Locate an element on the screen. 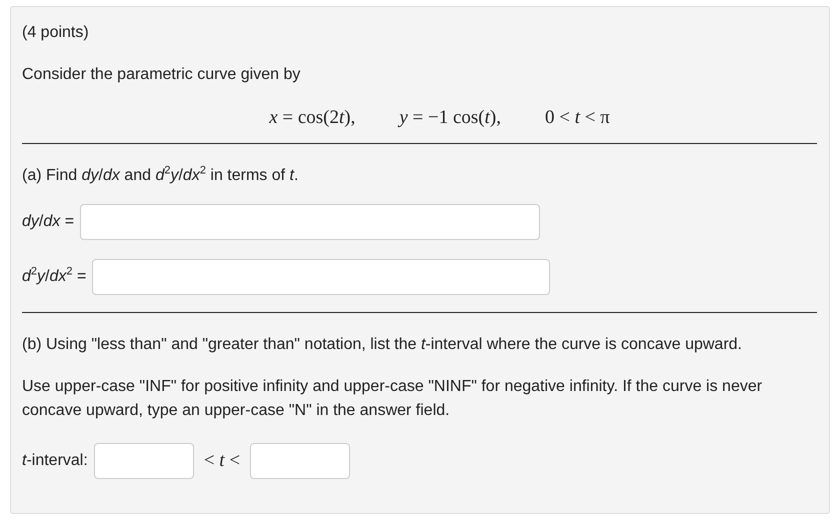 The width and height of the screenshot is (840, 526). equation: x = cos(2t), is located at coordinates (312, 118).